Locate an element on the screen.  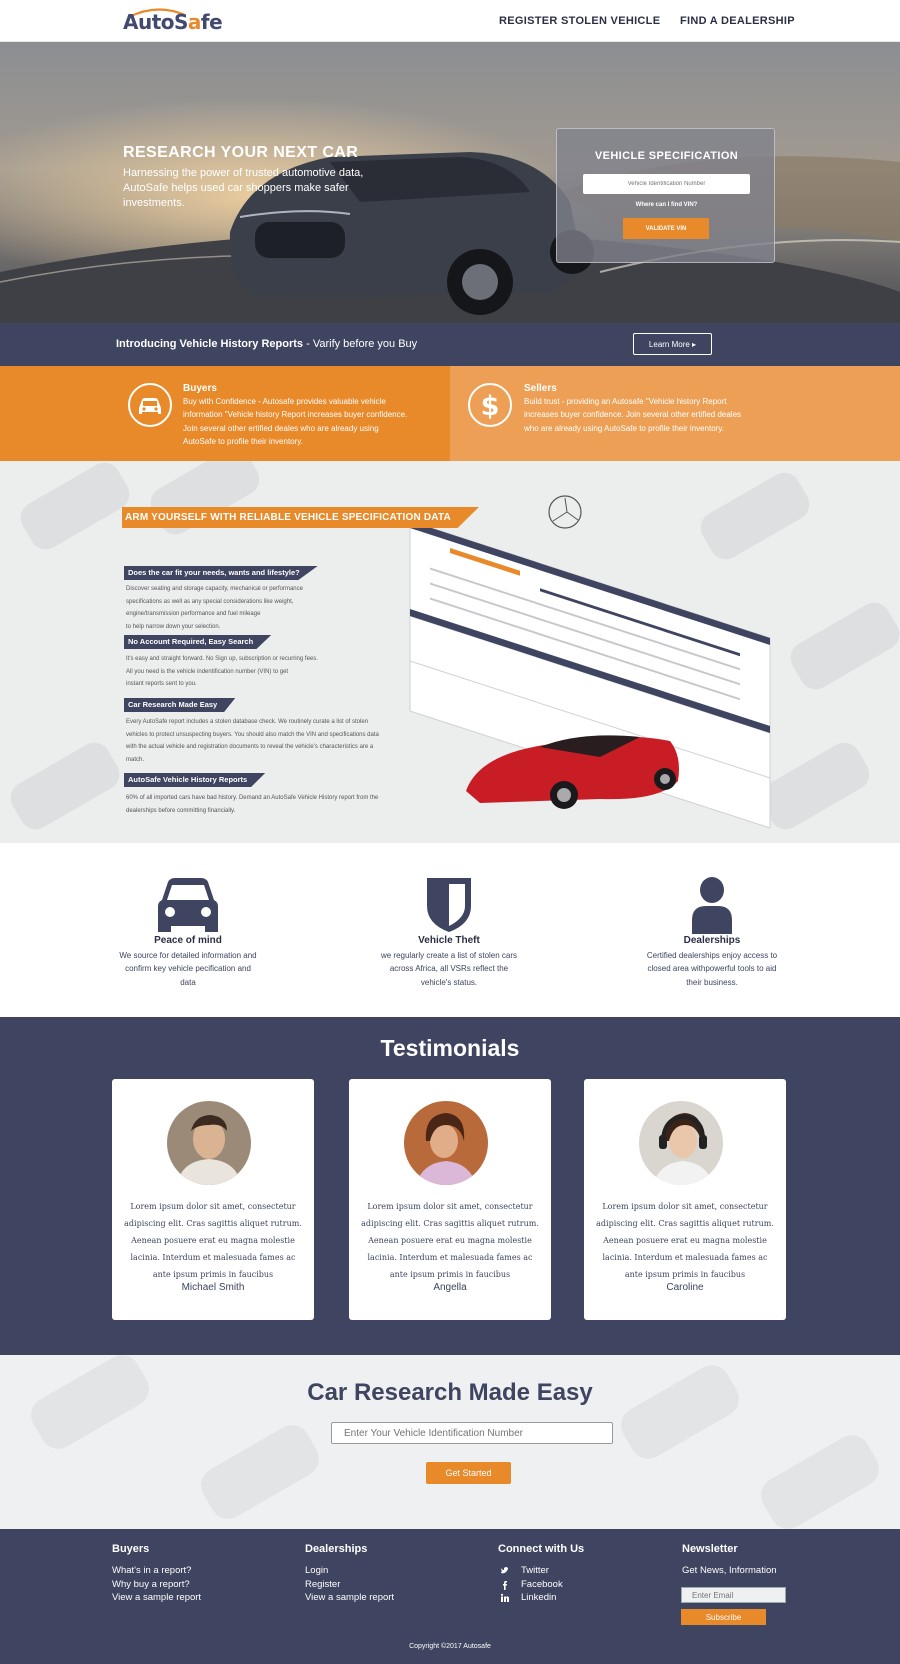
spec-item-title: AutoSafe Vehicle History Reports is located at coordinates (195, 780).